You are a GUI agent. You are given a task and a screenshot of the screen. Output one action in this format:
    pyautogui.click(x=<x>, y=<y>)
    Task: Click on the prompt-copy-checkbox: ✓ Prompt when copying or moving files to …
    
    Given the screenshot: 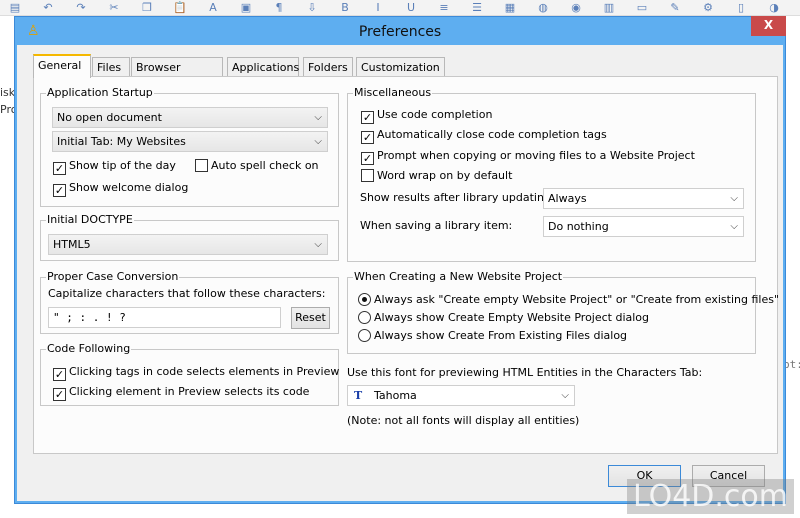 What is the action you would take?
    pyautogui.click(x=528, y=156)
    